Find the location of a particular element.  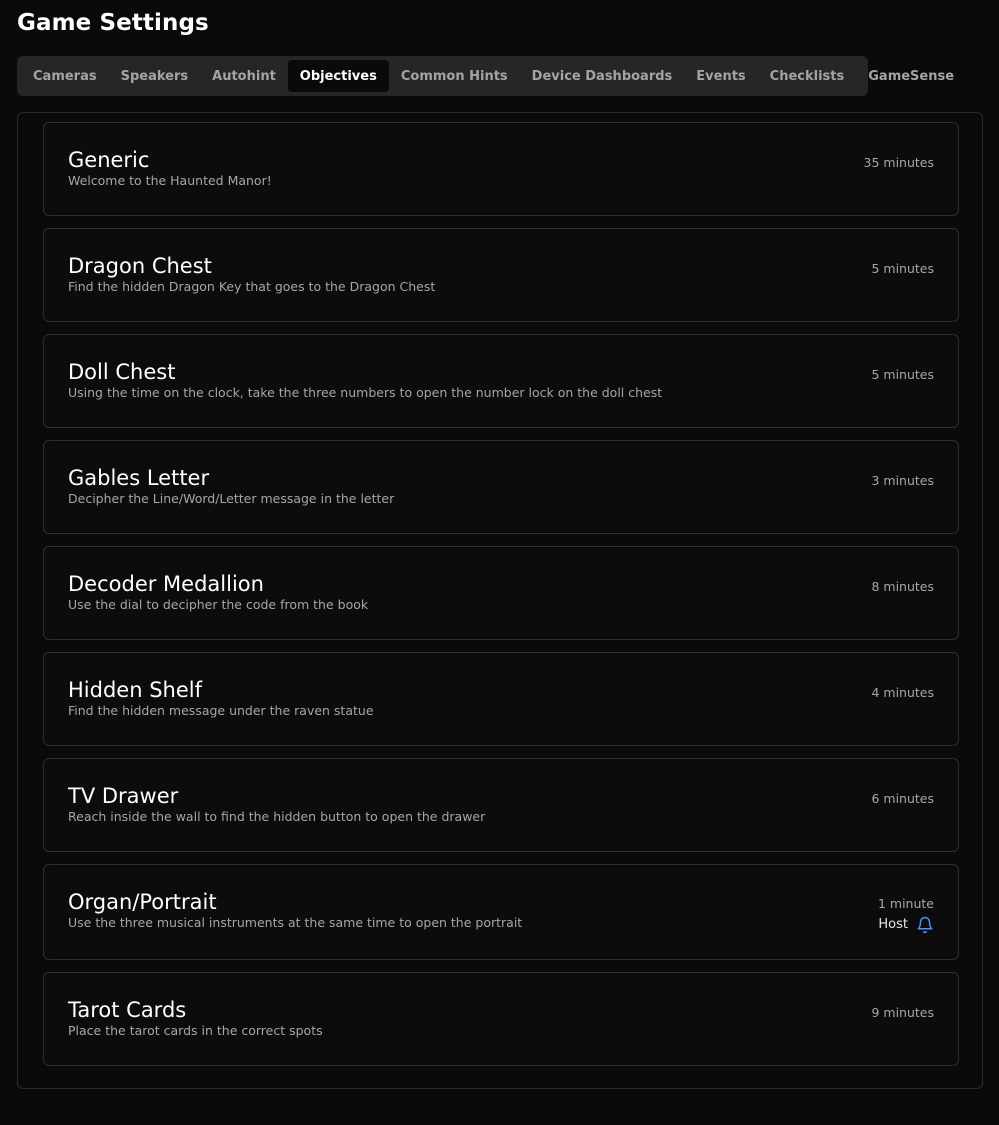

tab-speakers: Speakers is located at coordinates (155, 76).